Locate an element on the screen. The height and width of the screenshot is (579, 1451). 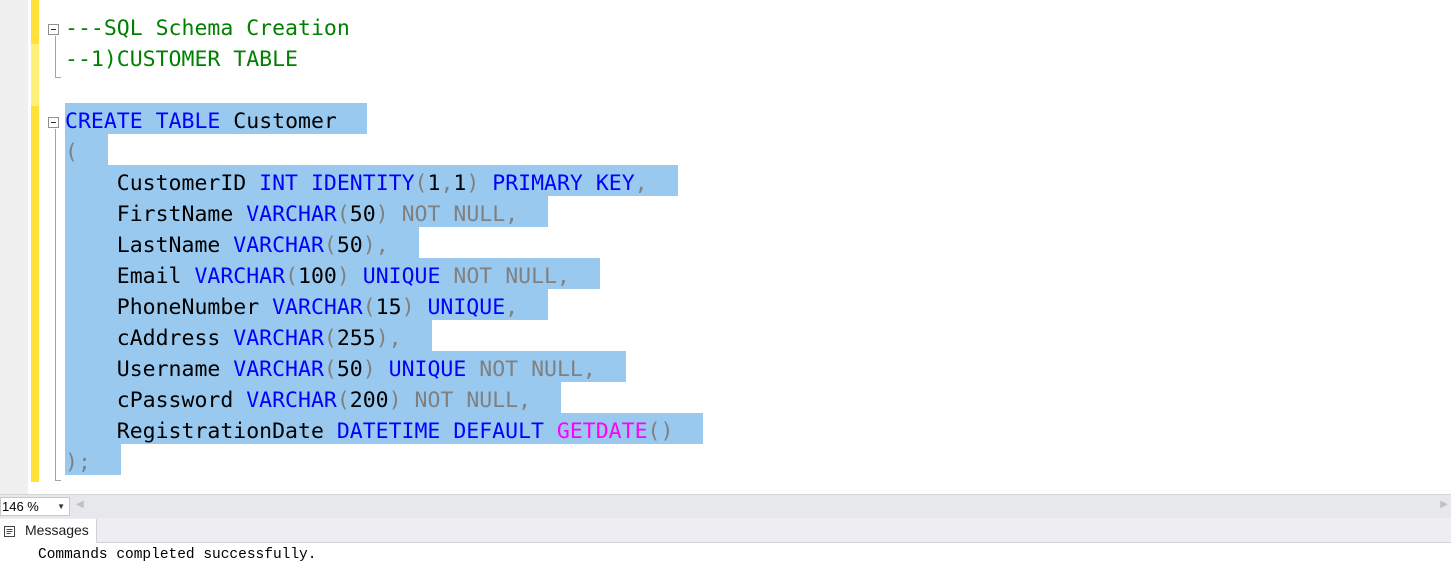
code-line: LastName VARCHAR(50), is located at coordinates (227, 245).